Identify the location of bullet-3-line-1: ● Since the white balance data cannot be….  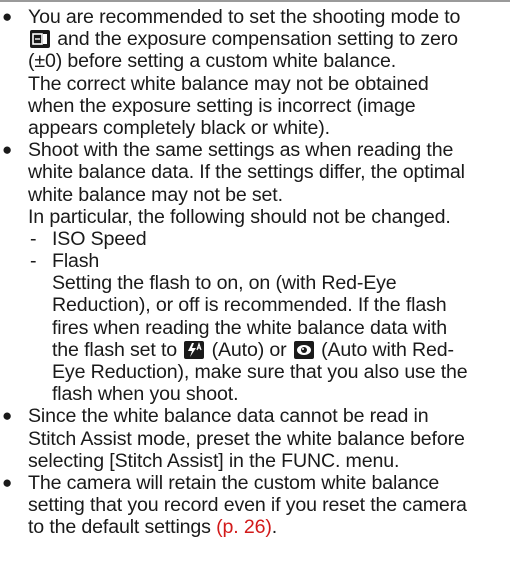
(215, 416).